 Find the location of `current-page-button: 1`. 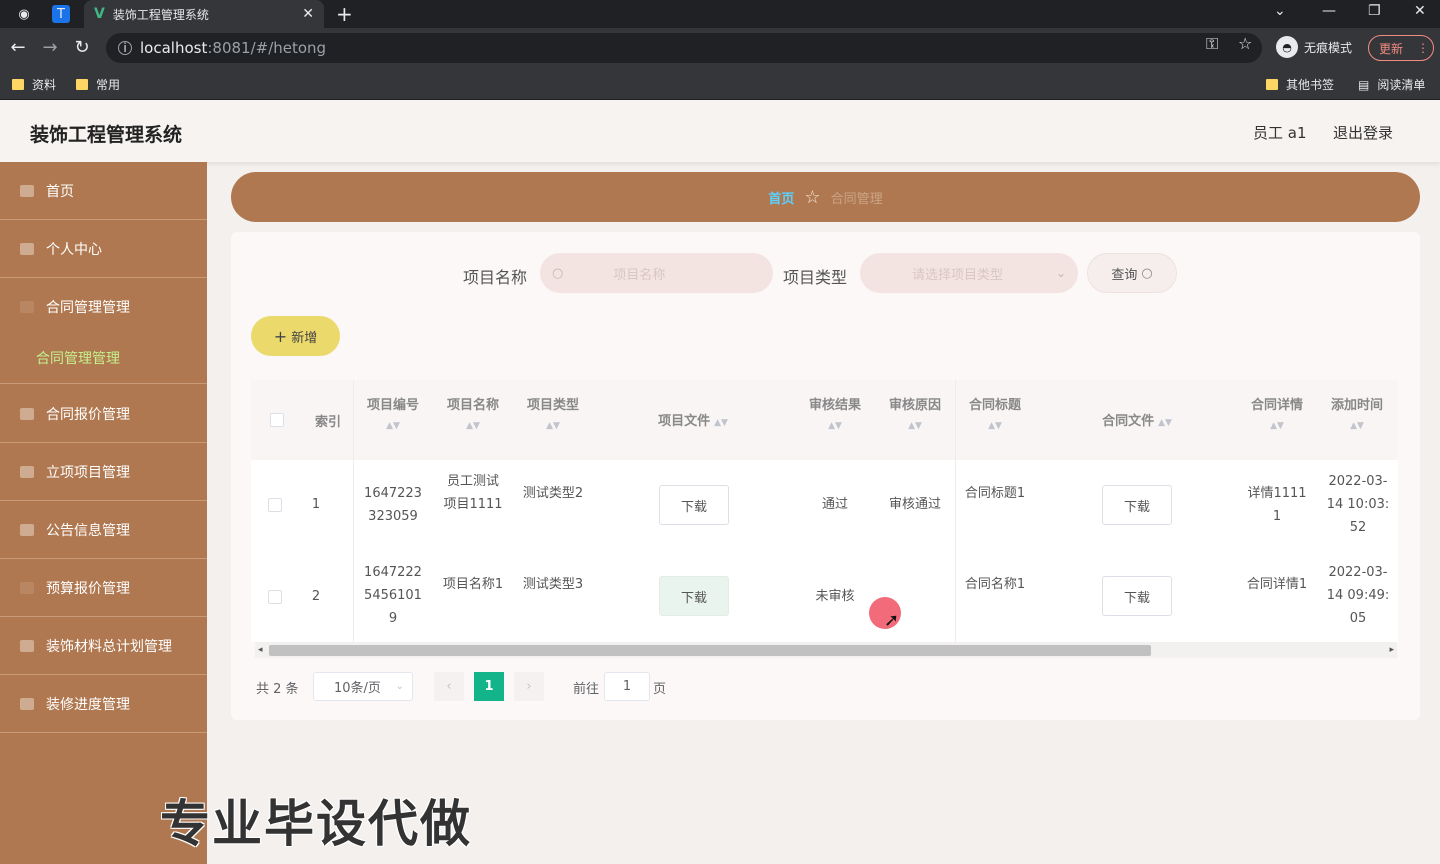

current-page-button: 1 is located at coordinates (489, 686).